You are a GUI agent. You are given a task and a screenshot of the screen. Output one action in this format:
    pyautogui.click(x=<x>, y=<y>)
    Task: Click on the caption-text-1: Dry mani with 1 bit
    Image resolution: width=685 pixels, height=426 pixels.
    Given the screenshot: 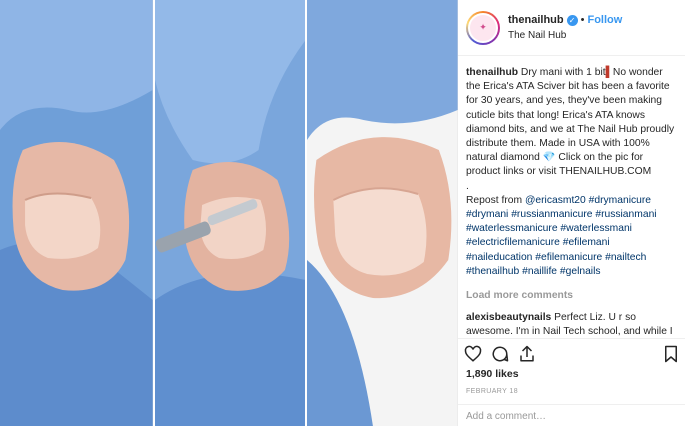 What is the action you would take?
    pyautogui.click(x=562, y=72)
    